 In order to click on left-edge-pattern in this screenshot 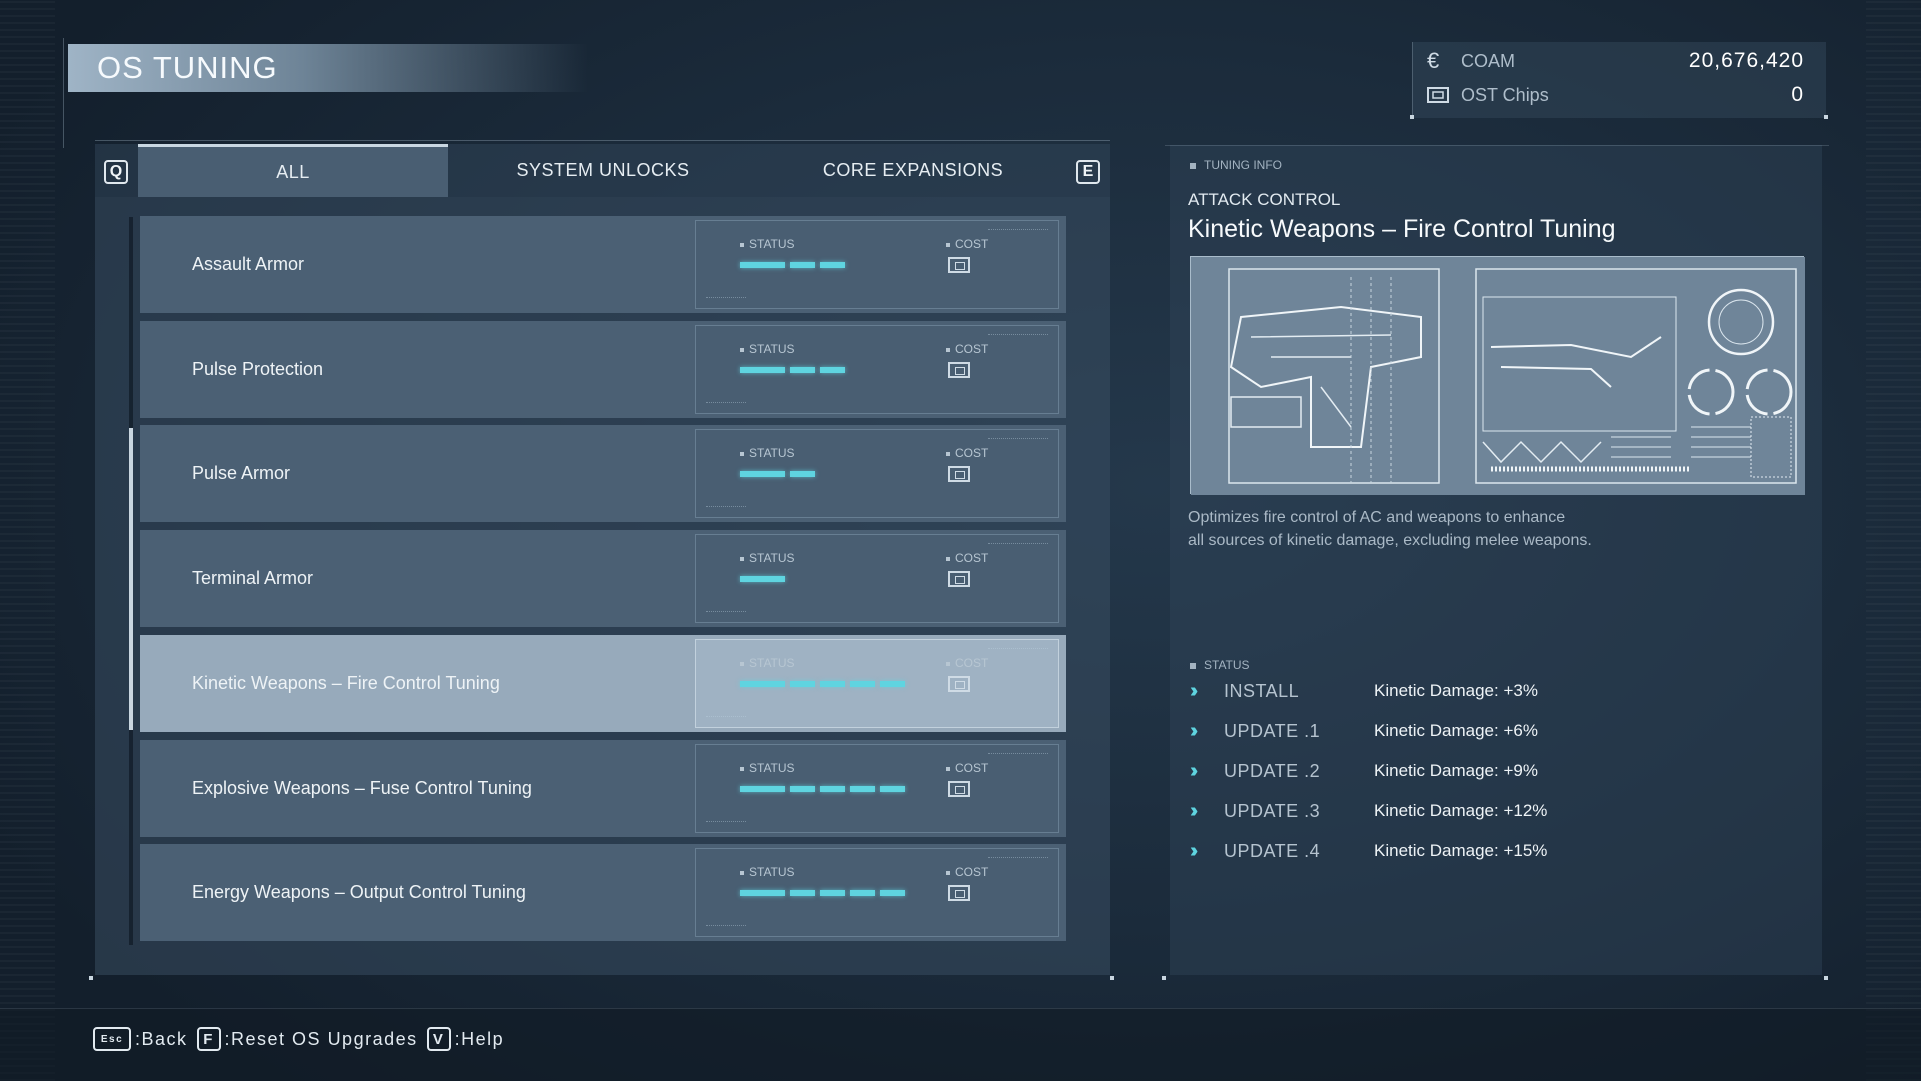, I will do `click(27, 540)`.